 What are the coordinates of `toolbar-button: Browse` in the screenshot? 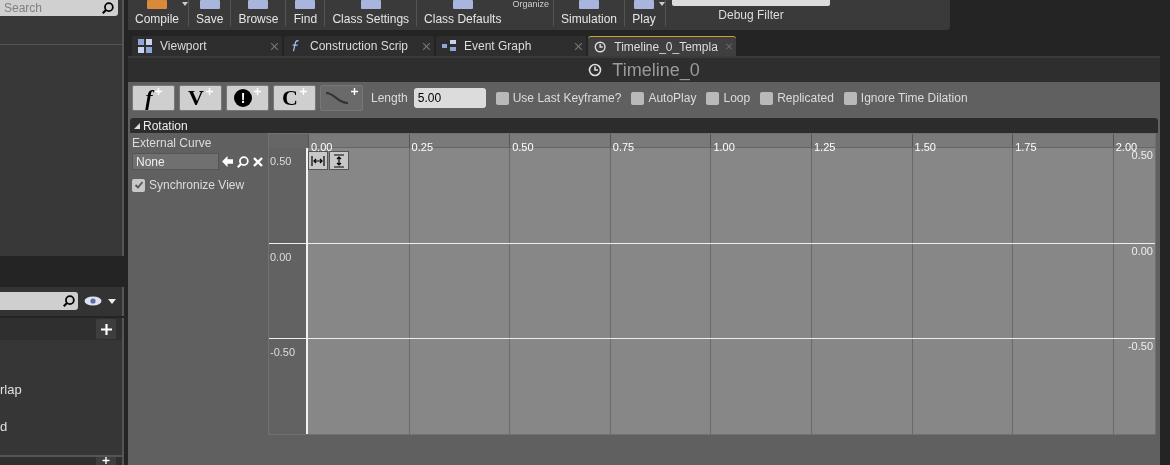 It's located at (258, 14).